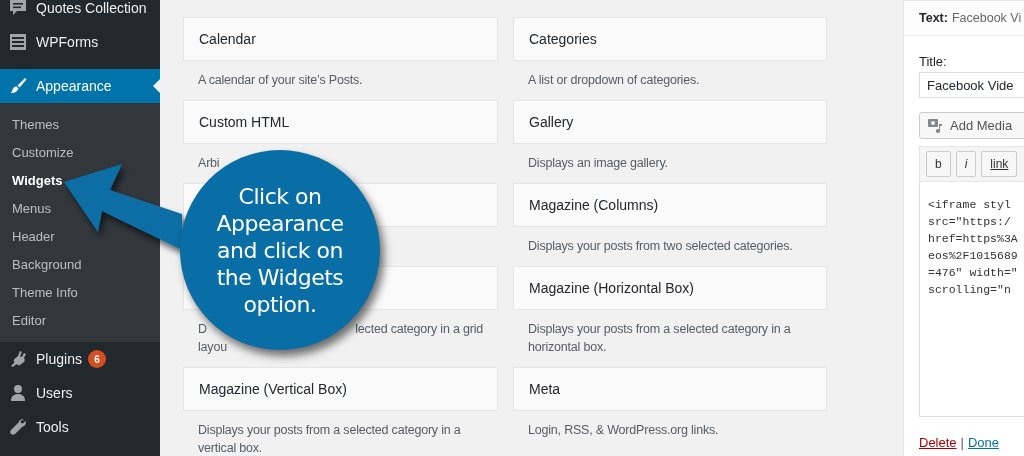 The height and width of the screenshot is (456, 1024). Describe the element at coordinates (59, 359) in the screenshot. I see `menu-label: Plugins` at that location.